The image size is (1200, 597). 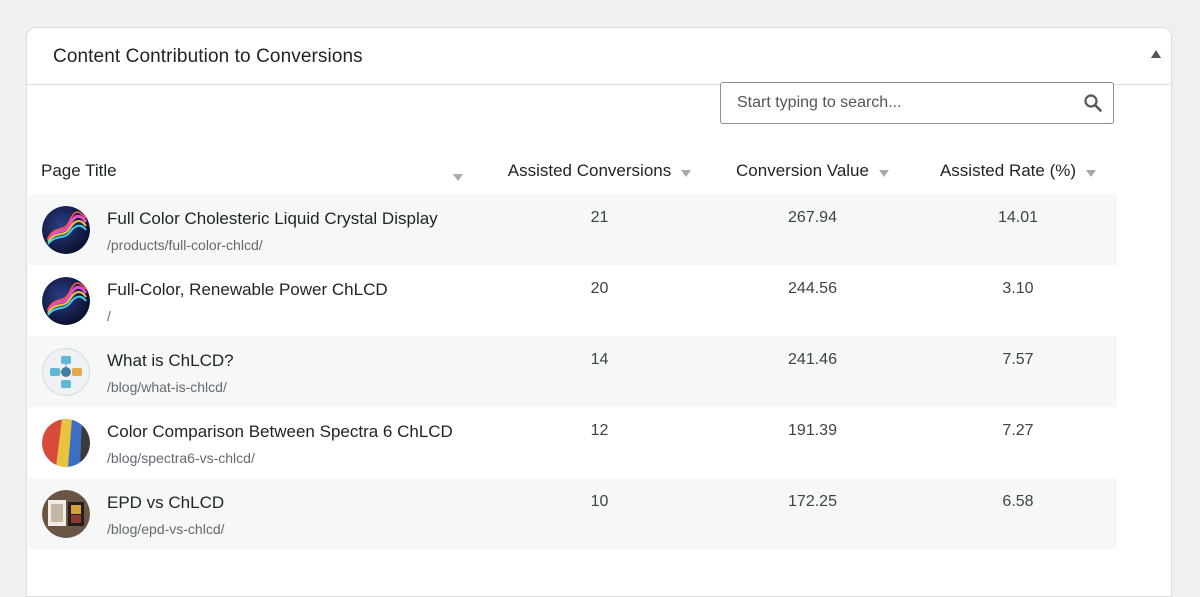 What do you see at coordinates (599, 501) in the screenshot?
I see `assisted-conversions-cell: 10` at bounding box center [599, 501].